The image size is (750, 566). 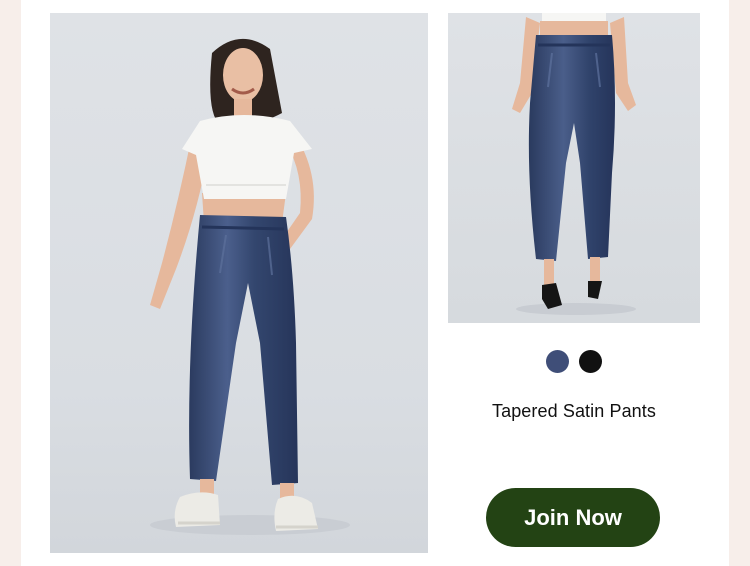 What do you see at coordinates (573, 517) in the screenshot?
I see `join-now-button: Join Now` at bounding box center [573, 517].